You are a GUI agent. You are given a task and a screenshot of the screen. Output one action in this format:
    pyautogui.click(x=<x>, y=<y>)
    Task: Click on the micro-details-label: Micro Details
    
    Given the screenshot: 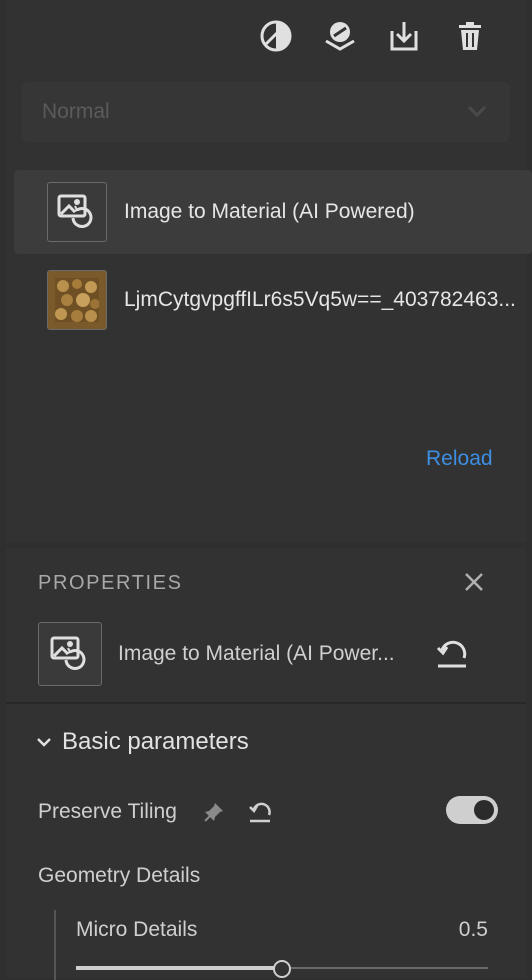 What is the action you would take?
    pyautogui.click(x=137, y=929)
    